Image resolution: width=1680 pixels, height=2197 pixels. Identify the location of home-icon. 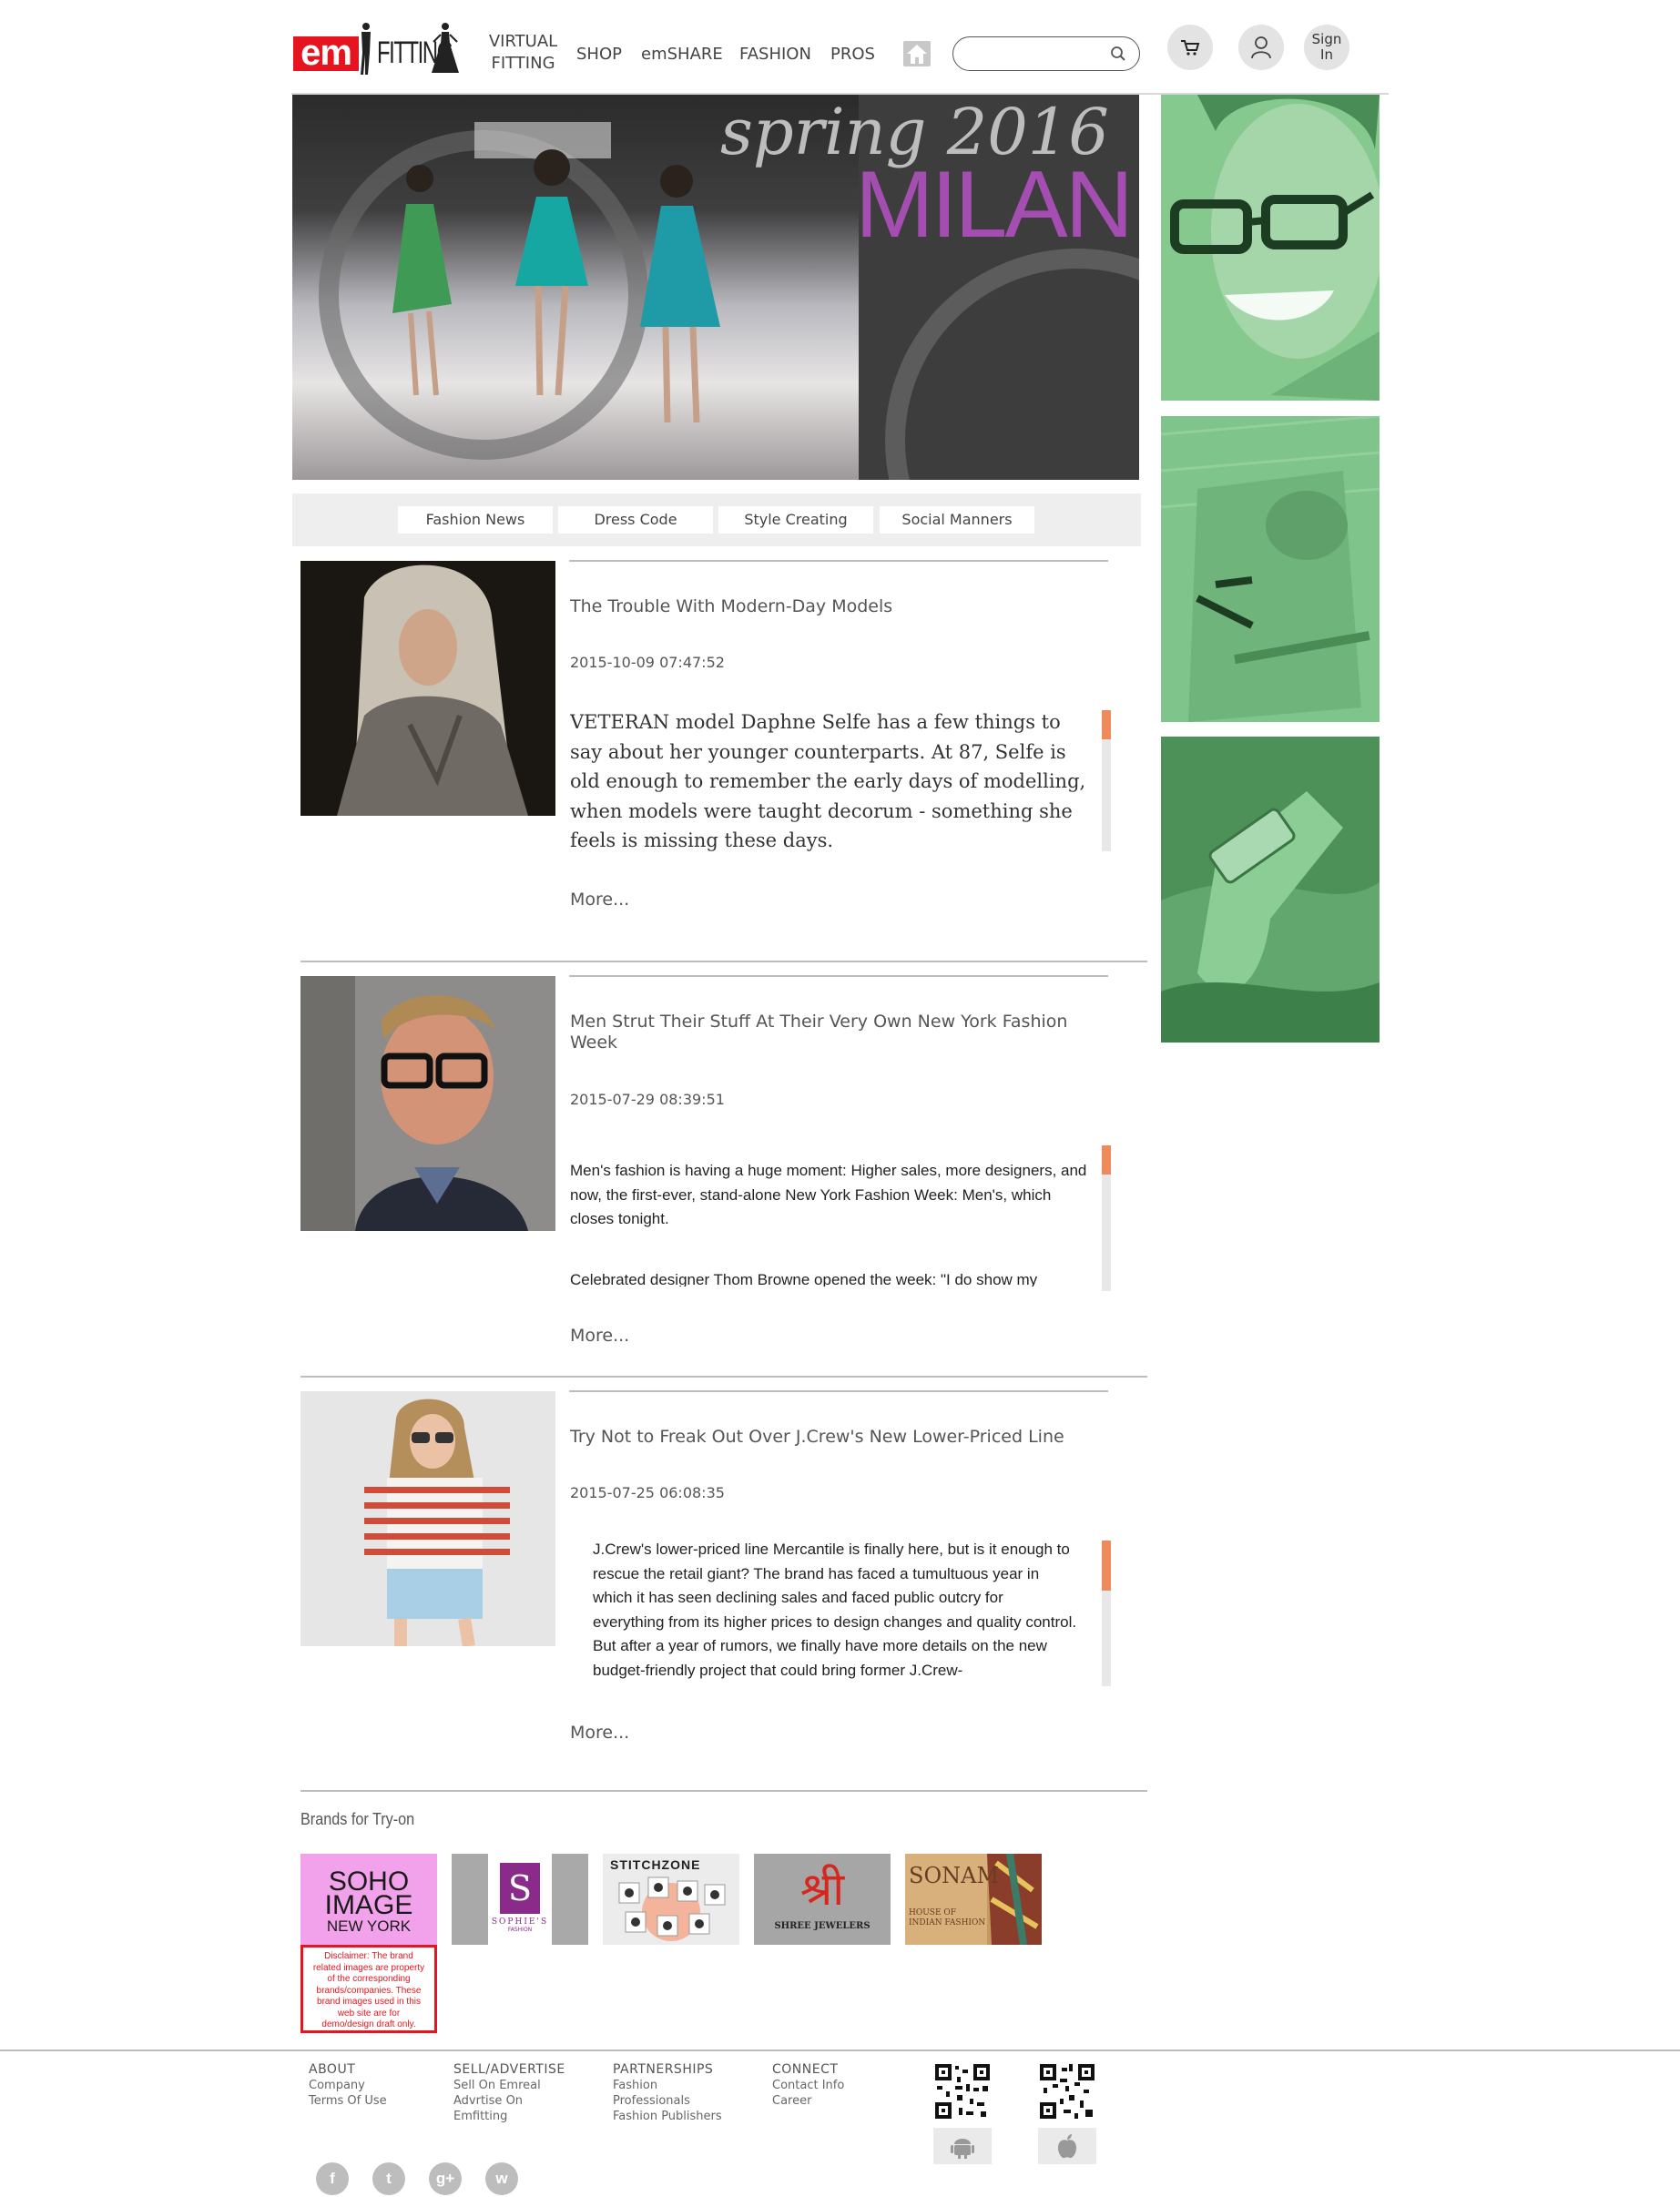
(917, 54).